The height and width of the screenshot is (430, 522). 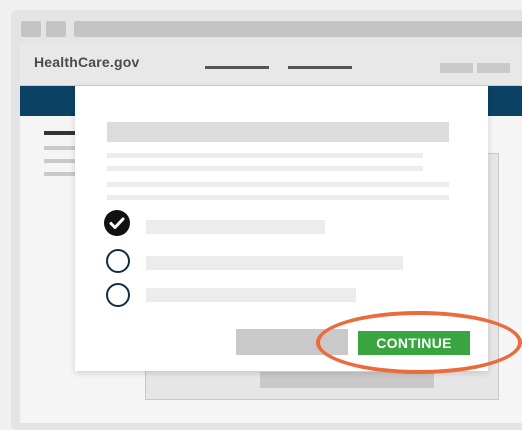 What do you see at coordinates (414, 343) in the screenshot?
I see `continue-button: CONTINUE` at bounding box center [414, 343].